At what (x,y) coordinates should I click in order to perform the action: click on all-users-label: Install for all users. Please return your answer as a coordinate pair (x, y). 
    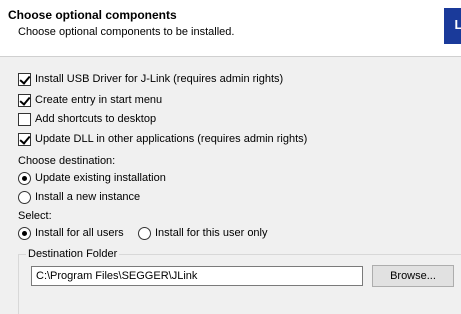
    Looking at the image, I should click on (79, 233).